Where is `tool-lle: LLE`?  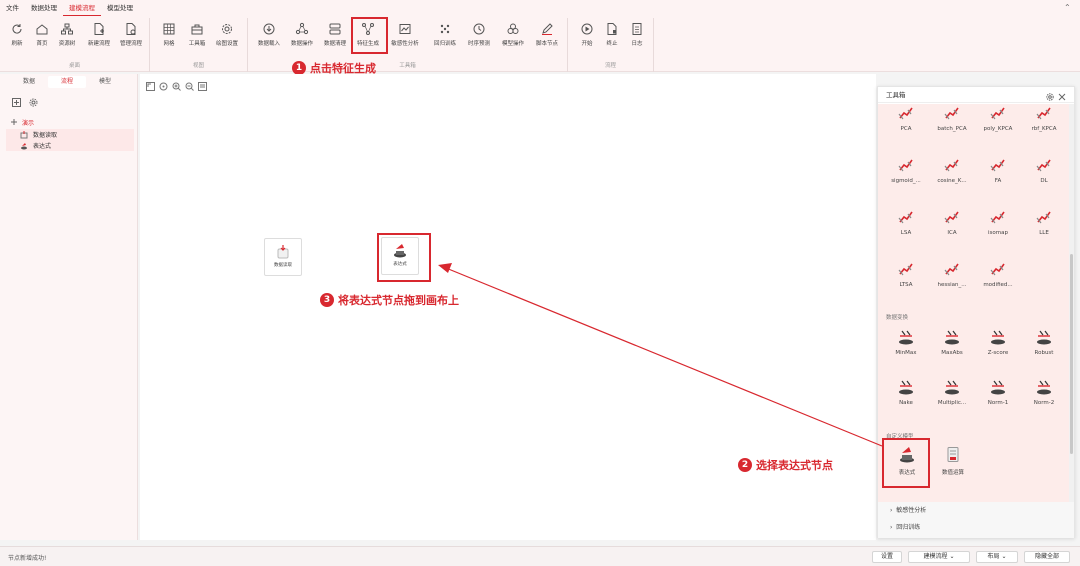
tool-lle: LLE is located at coordinates (1044, 229).